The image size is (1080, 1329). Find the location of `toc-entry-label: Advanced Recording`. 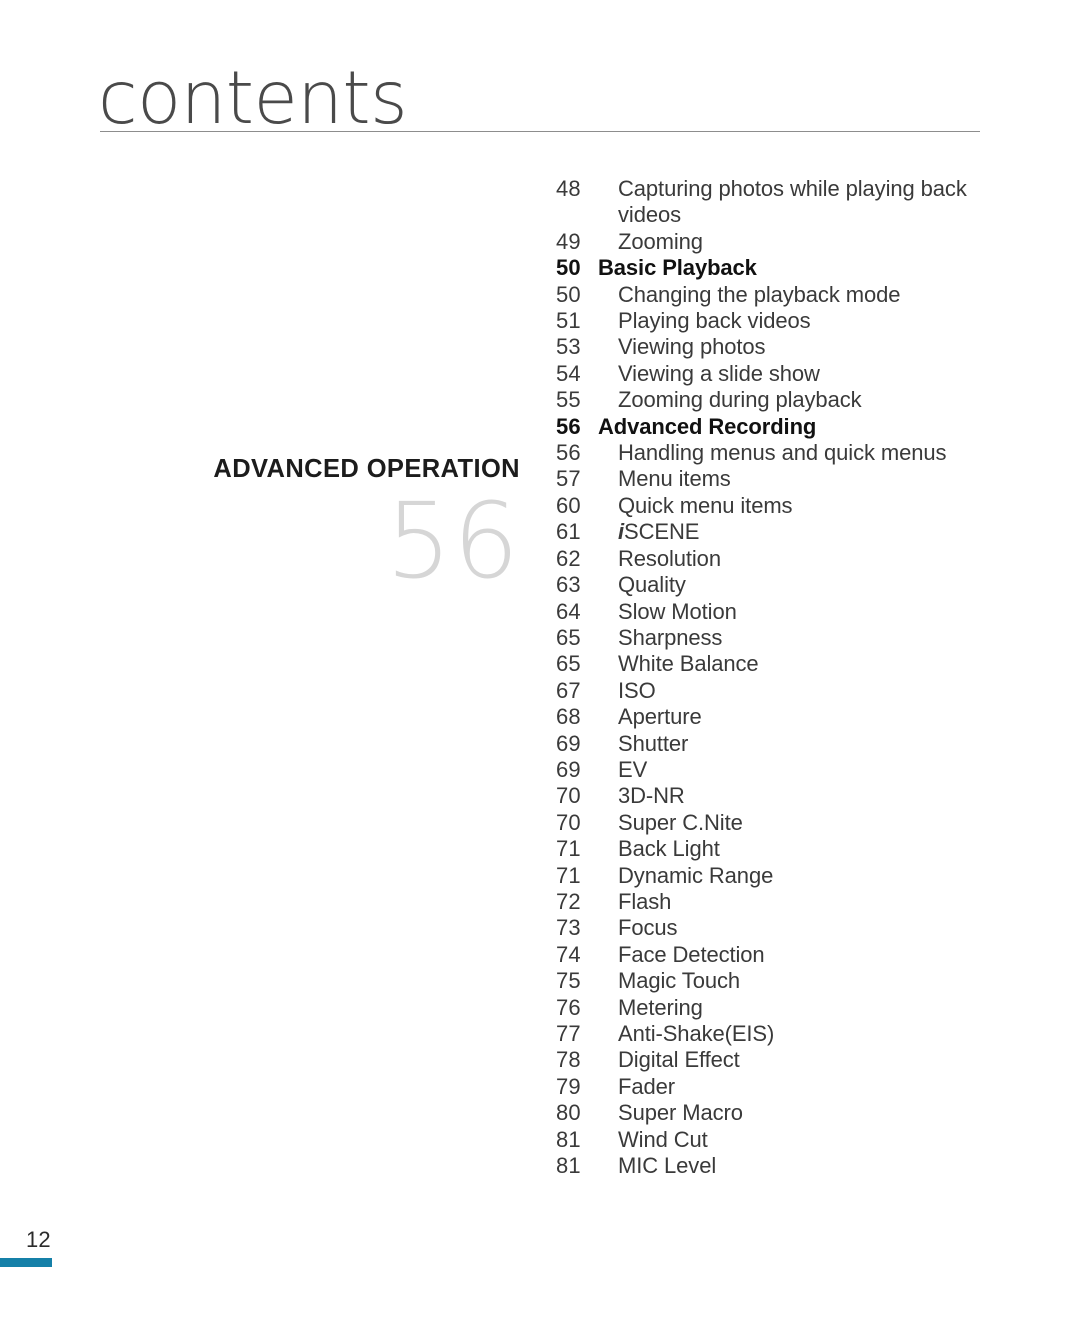

toc-entry-label: Advanced Recording is located at coordinates (707, 426).